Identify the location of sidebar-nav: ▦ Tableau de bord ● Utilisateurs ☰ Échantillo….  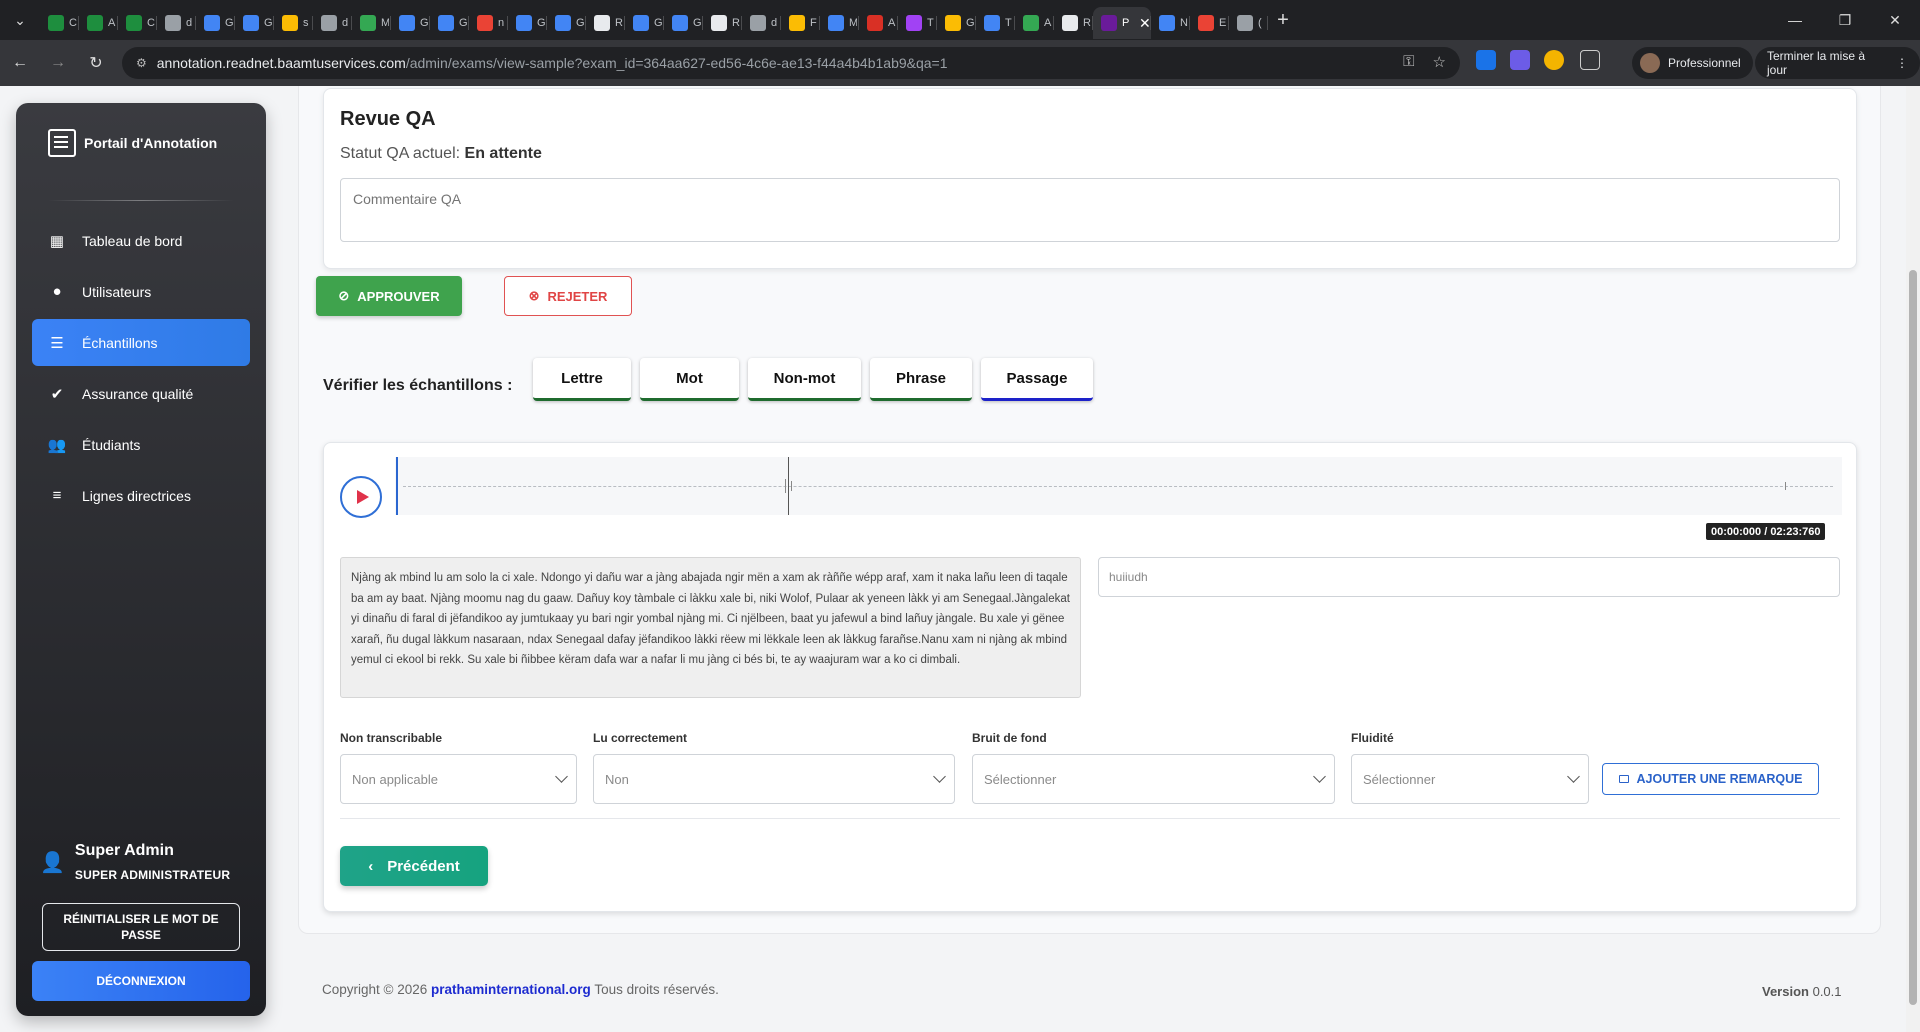
(141, 370).